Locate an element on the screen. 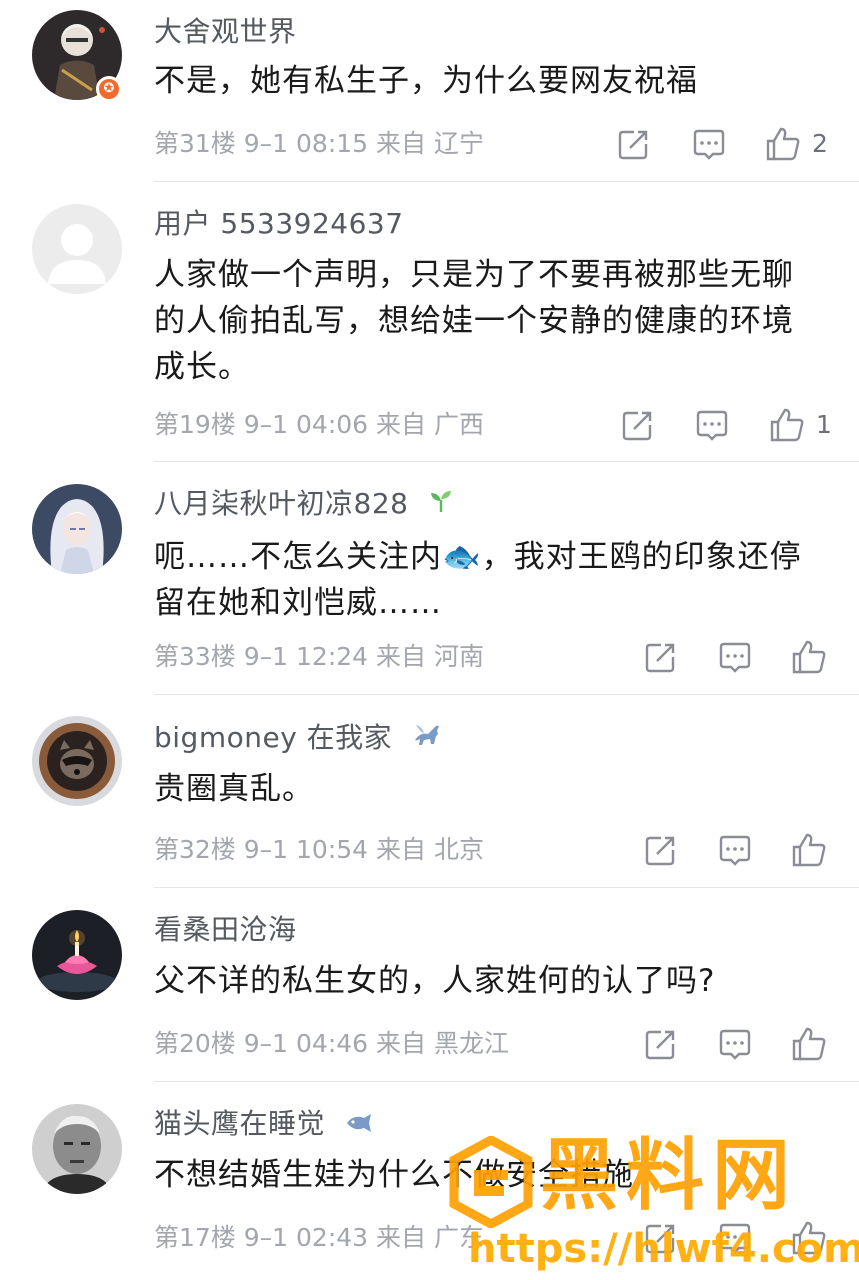 This screenshot has height=1280, width=859. username: 猫头鹰在睡觉 is located at coordinates (264, 1124).